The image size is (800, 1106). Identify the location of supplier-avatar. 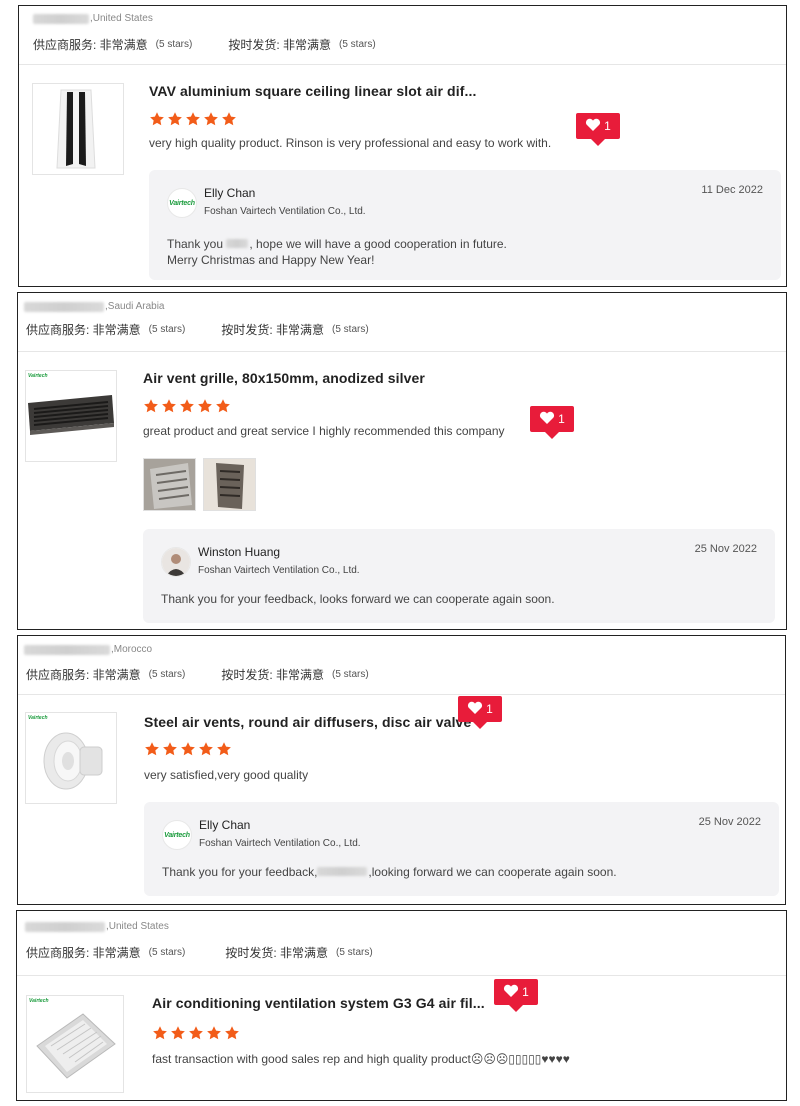
(176, 562).